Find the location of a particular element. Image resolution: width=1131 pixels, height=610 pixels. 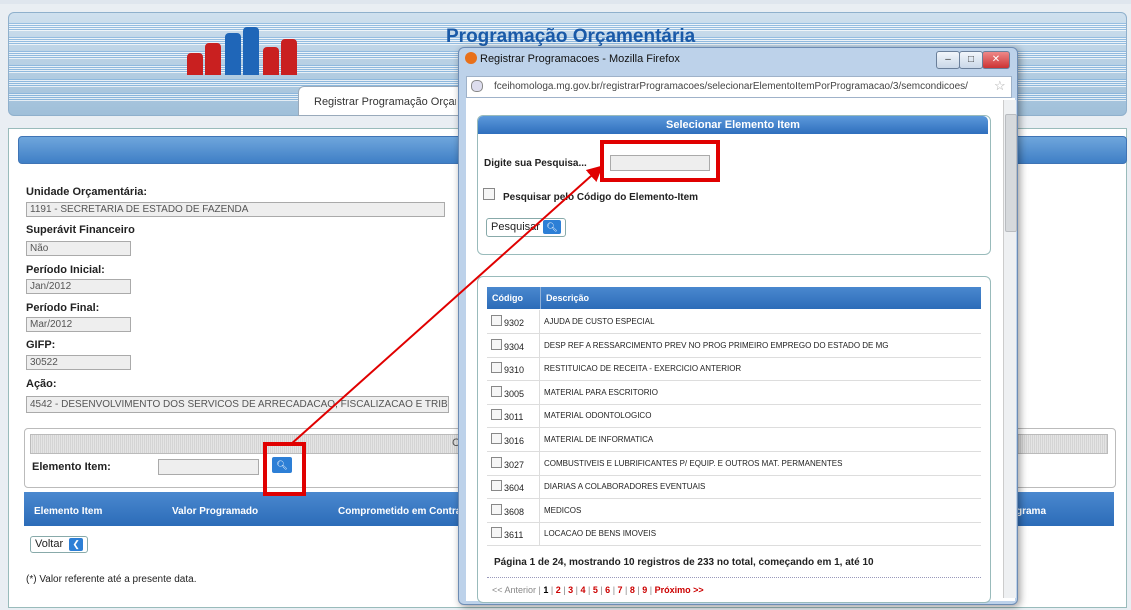

annotation-arrow is located at coordinates (446, 305).